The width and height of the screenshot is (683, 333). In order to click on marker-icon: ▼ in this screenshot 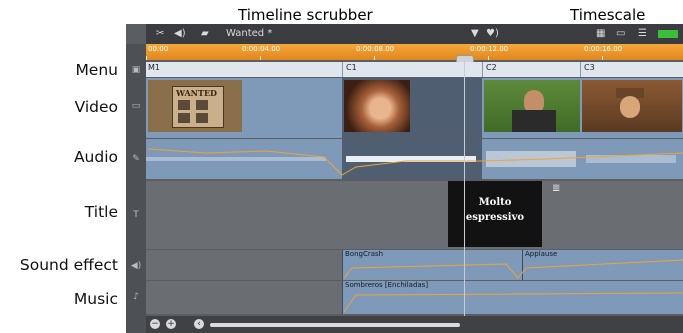, I will do `click(475, 34)`.